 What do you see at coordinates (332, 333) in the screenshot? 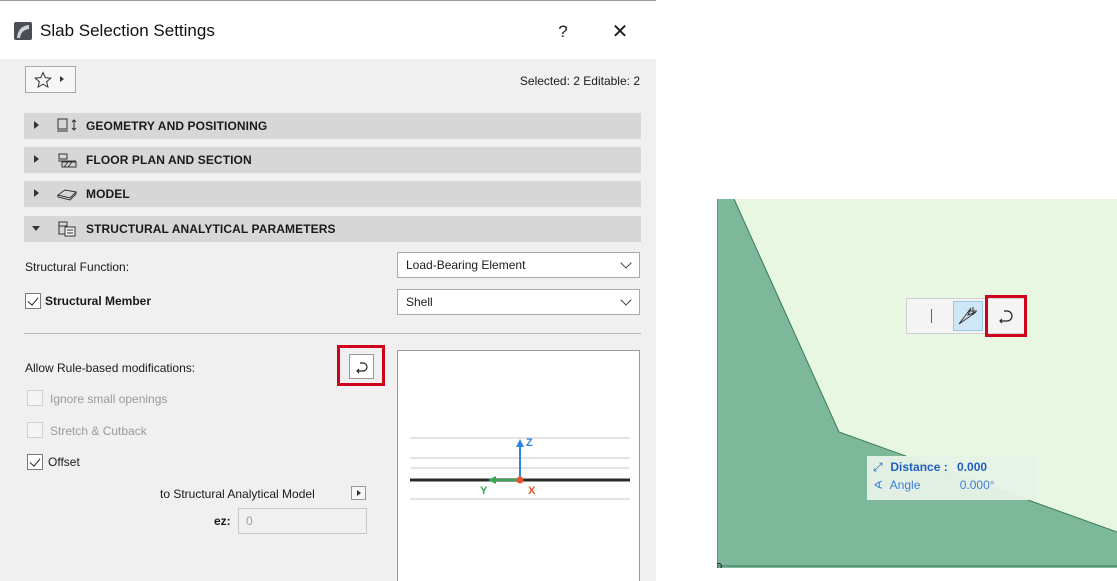
I see `divider` at bounding box center [332, 333].